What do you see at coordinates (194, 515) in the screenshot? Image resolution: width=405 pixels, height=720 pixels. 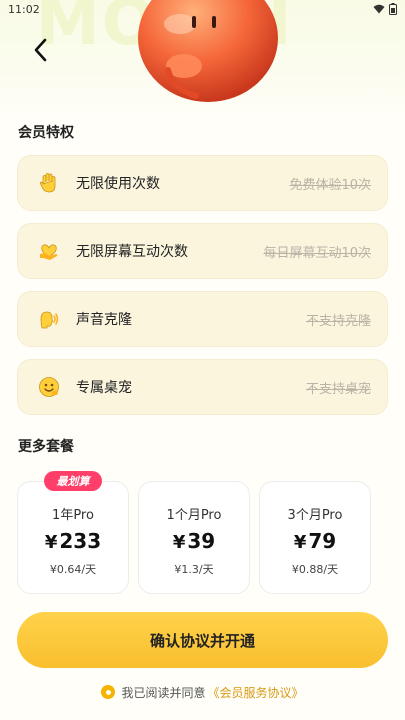 I see `plan-name: 1个月Pro` at bounding box center [194, 515].